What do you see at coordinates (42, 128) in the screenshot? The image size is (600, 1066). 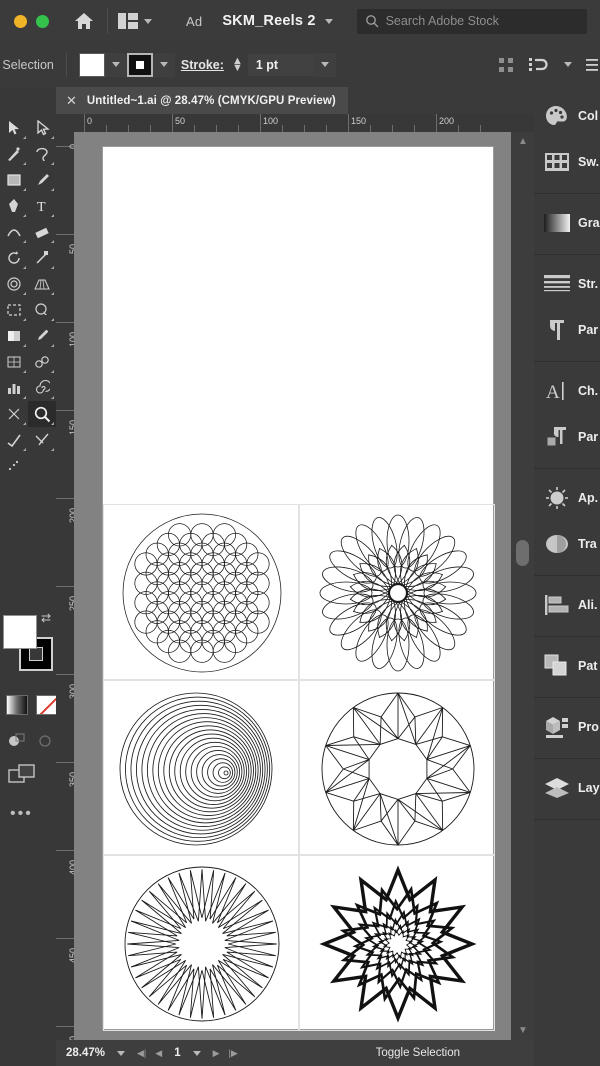 I see `direct-selection-tool` at bounding box center [42, 128].